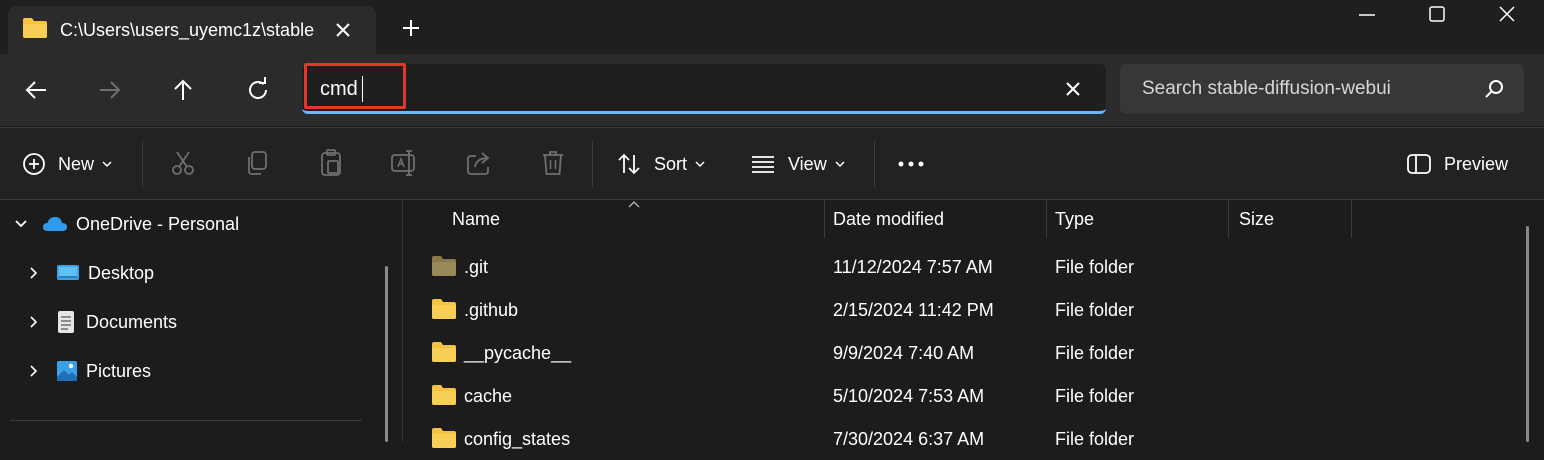  I want to click on tree-item-onedrive: OneDrive - Personal, so click(126, 224).